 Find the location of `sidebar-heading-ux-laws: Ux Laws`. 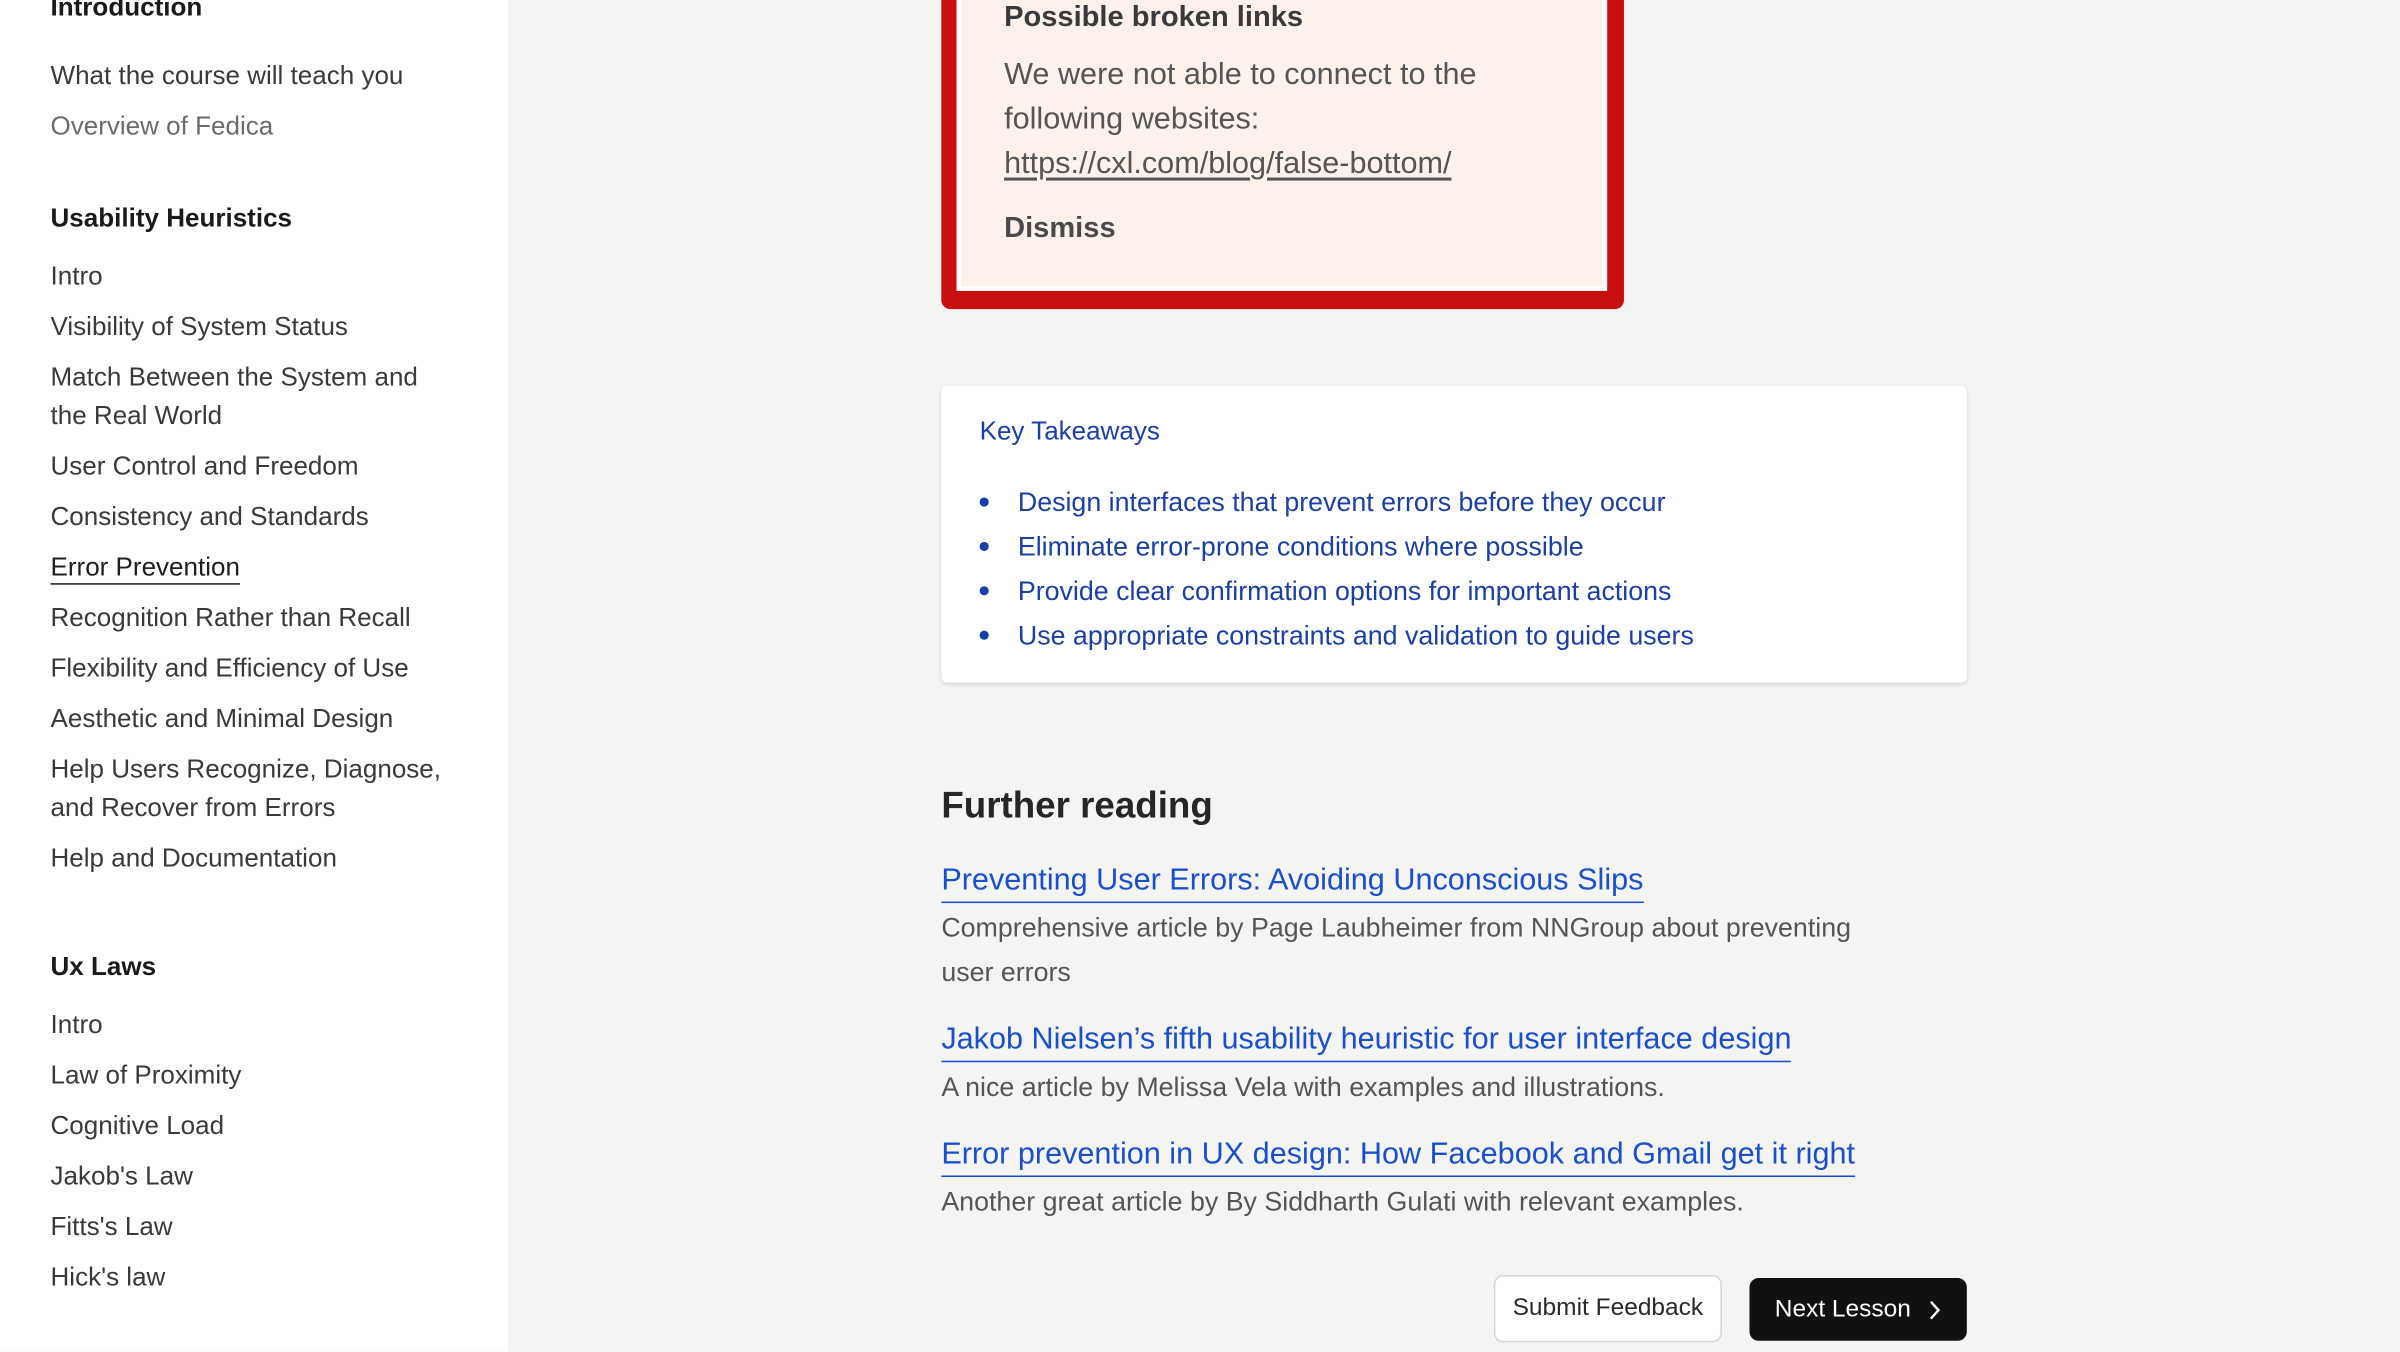

sidebar-heading-ux-laws: Ux Laws is located at coordinates (103, 967).